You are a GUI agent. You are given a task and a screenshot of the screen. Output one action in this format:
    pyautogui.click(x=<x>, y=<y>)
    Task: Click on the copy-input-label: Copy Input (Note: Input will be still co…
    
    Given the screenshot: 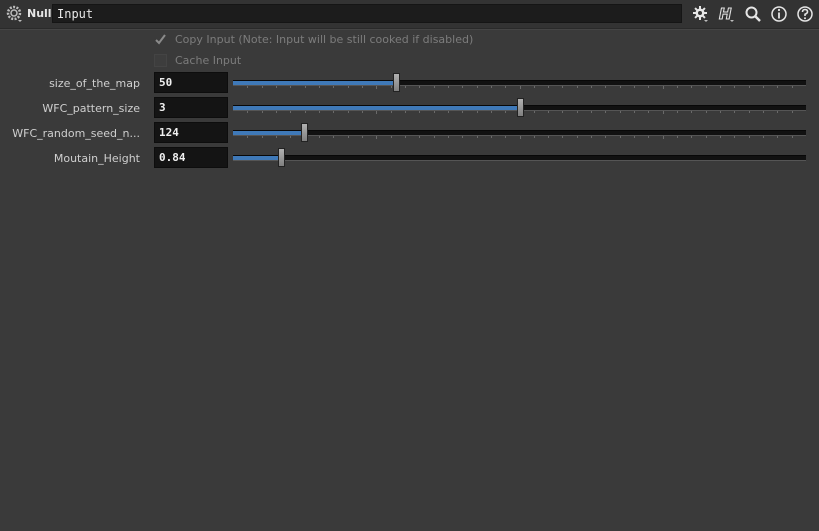 What is the action you would take?
    pyautogui.click(x=324, y=39)
    